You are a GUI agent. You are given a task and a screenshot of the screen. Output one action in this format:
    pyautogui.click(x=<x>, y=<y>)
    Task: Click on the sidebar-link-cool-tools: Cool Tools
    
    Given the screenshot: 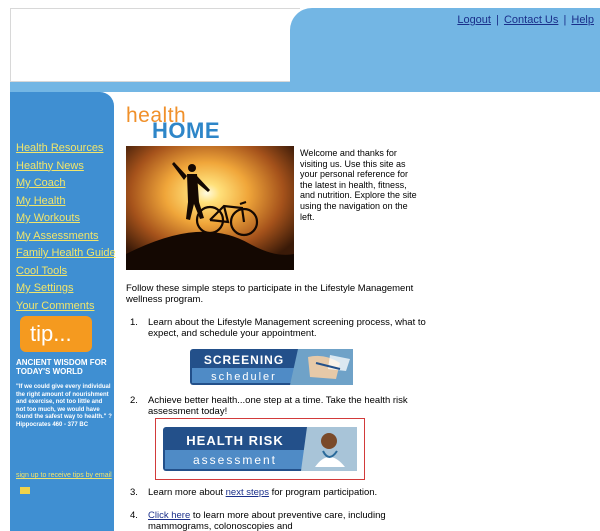 What is the action you would take?
    pyautogui.click(x=41, y=271)
    